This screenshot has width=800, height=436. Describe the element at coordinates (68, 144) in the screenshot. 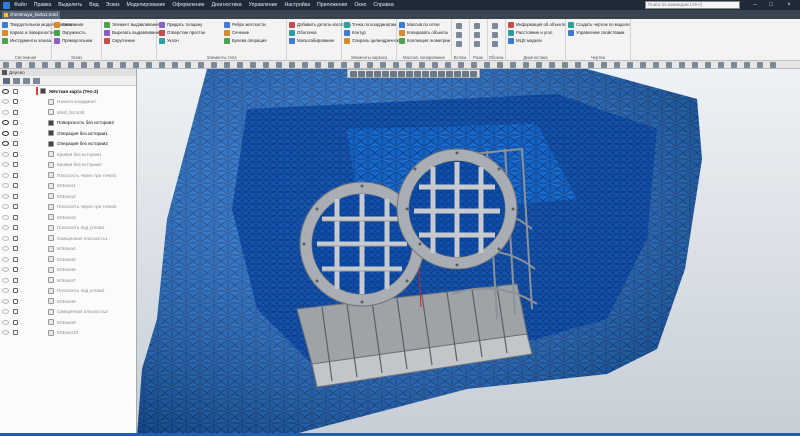

I see `tree-item: Операция без истории2` at that location.